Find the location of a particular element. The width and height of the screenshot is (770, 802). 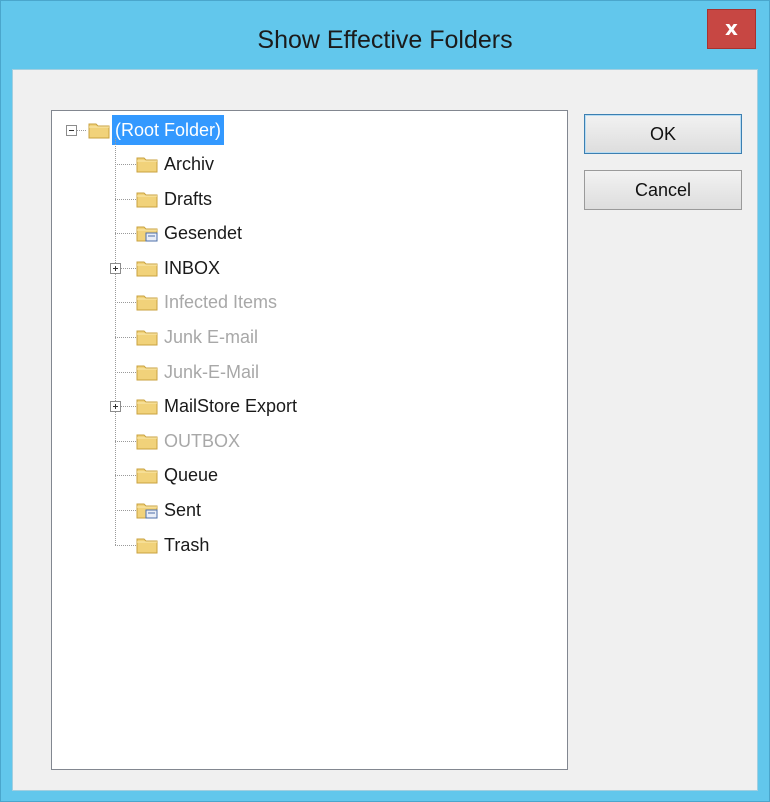

tree-node-label: Junk-E-Mail is located at coordinates (212, 372).